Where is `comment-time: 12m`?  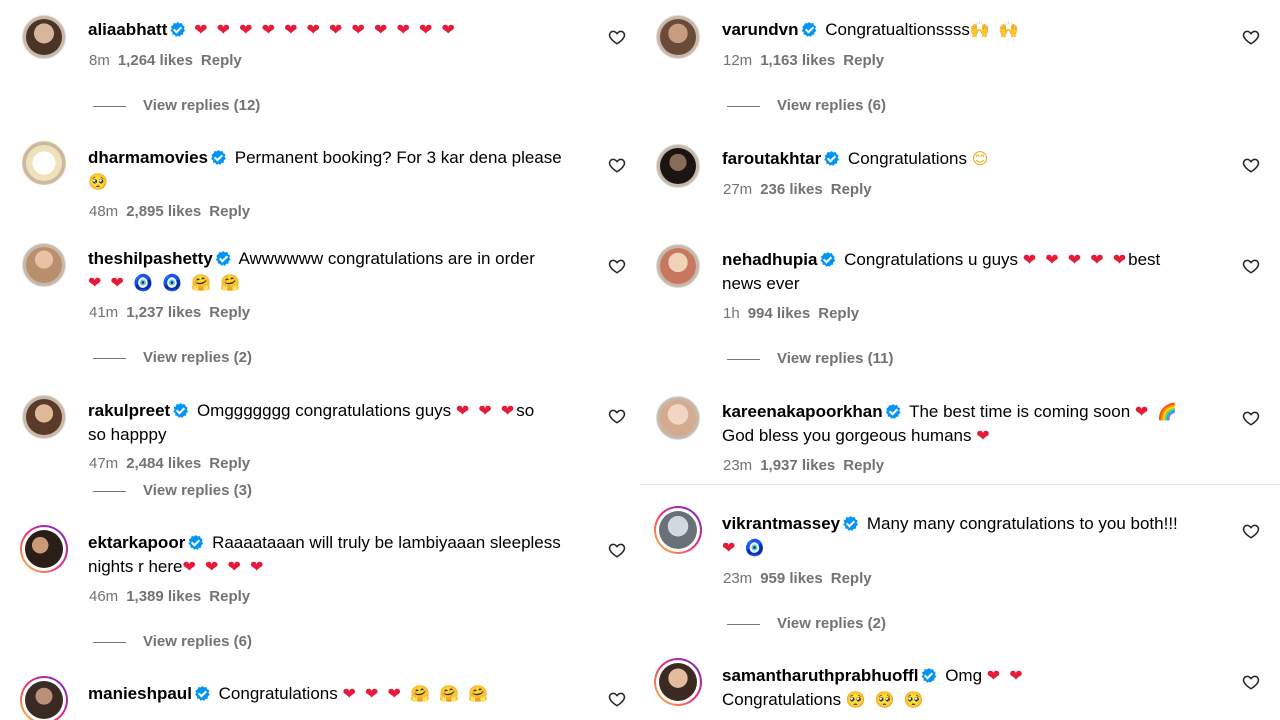
comment-time: 12m is located at coordinates (738, 60).